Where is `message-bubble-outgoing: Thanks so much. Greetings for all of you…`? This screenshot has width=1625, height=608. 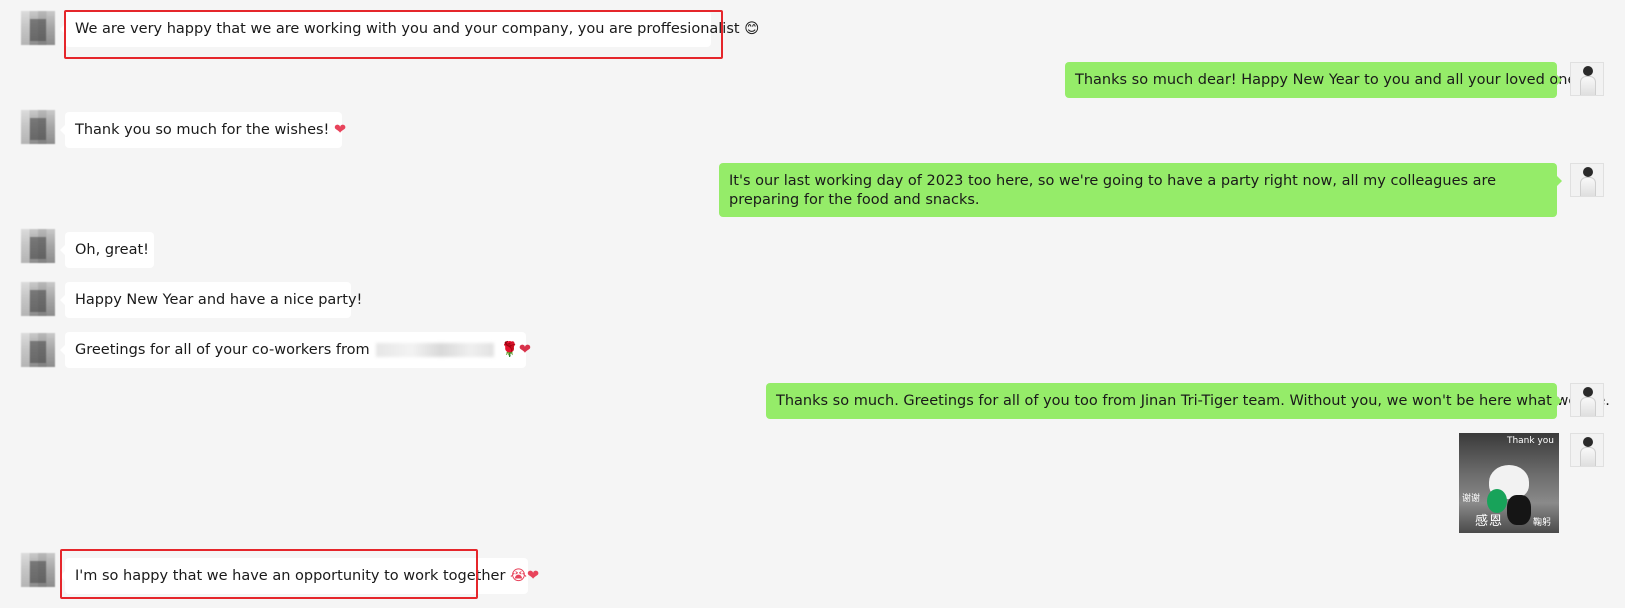 message-bubble-outgoing: Thanks so much. Greetings for all of you… is located at coordinates (1188, 401).